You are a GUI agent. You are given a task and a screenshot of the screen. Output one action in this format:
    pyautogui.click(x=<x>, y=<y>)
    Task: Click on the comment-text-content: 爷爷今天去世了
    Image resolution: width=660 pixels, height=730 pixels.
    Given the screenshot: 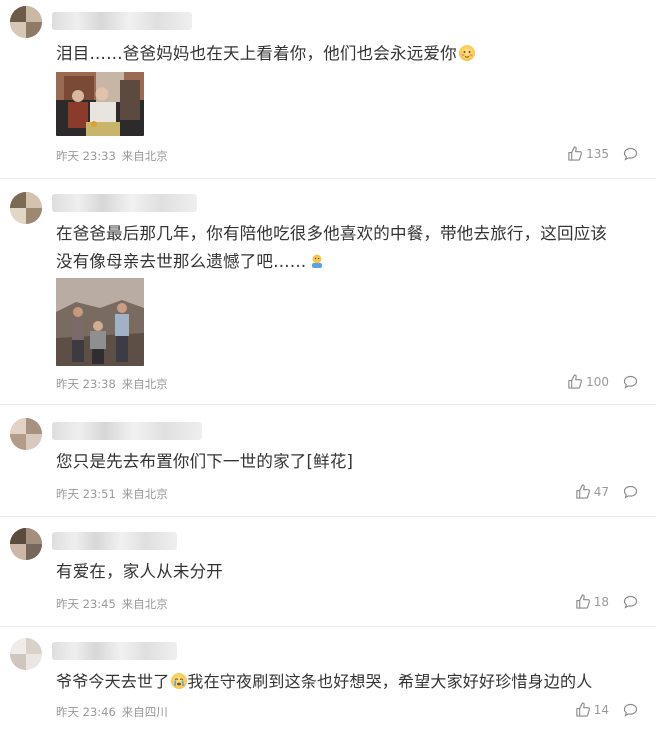 What is the action you would take?
    pyautogui.click(x=113, y=681)
    